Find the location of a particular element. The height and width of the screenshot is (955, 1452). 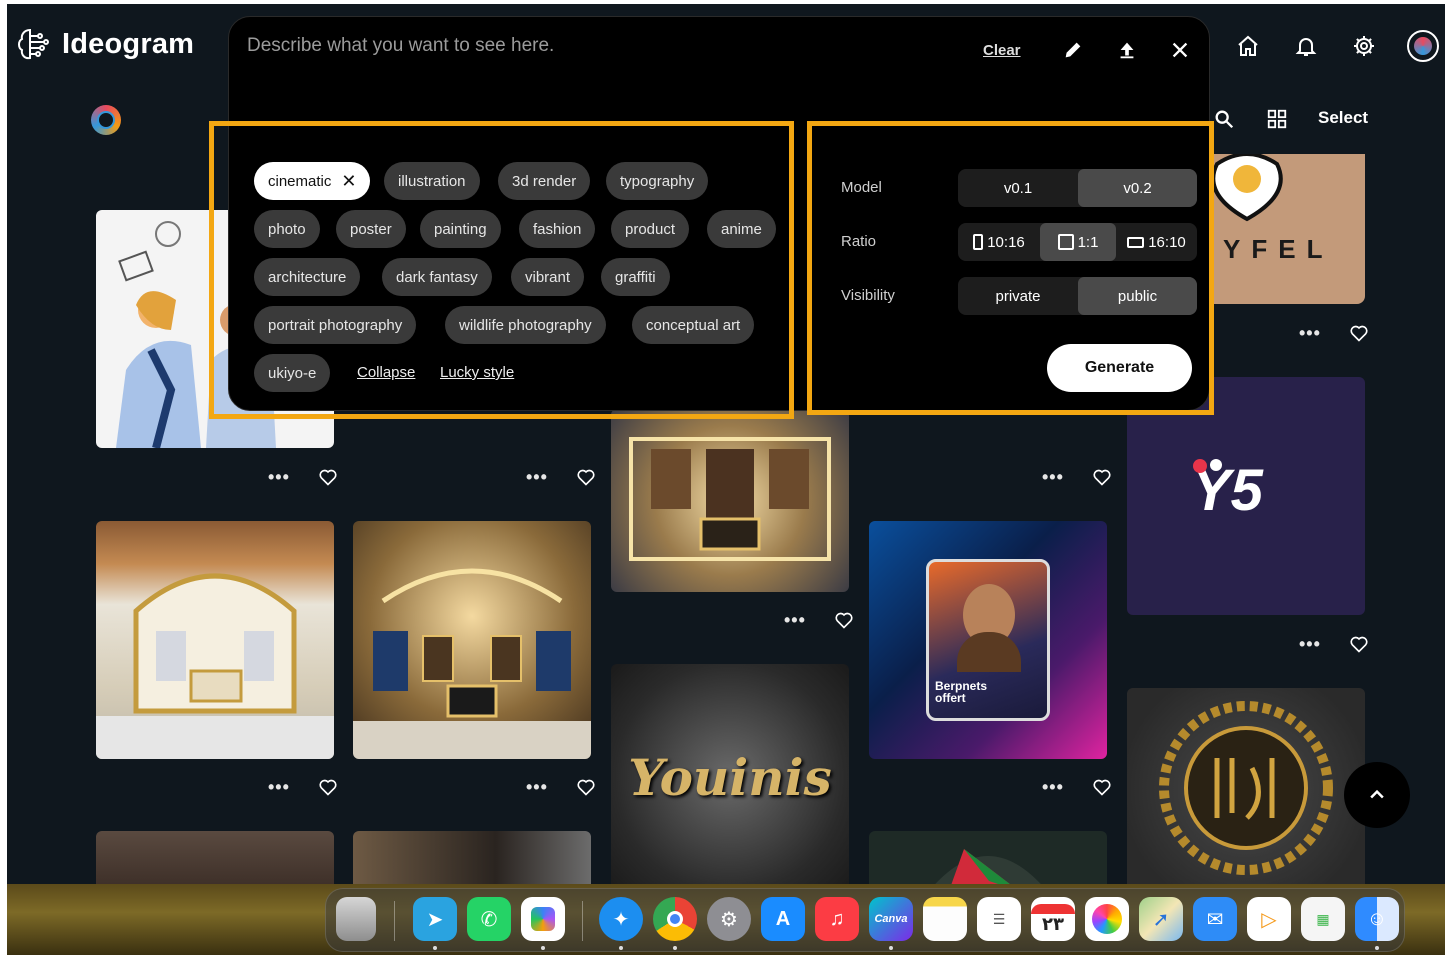

infuse-icon: ▷ is located at coordinates (1269, 919).